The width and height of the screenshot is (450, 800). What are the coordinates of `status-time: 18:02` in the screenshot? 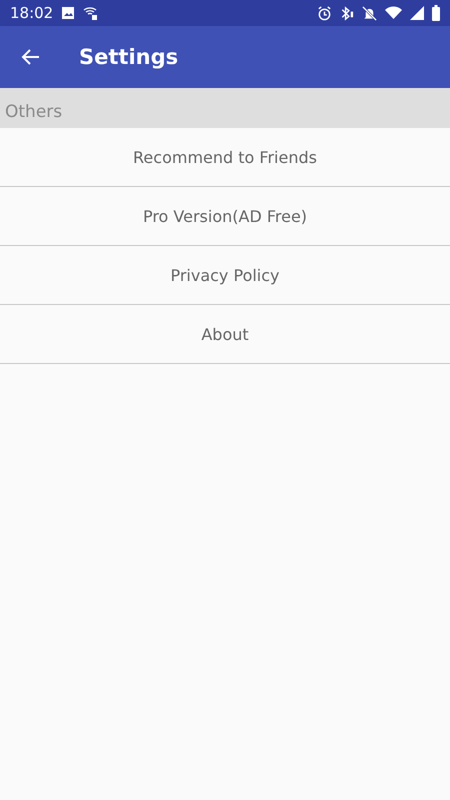 It's located at (32, 13).